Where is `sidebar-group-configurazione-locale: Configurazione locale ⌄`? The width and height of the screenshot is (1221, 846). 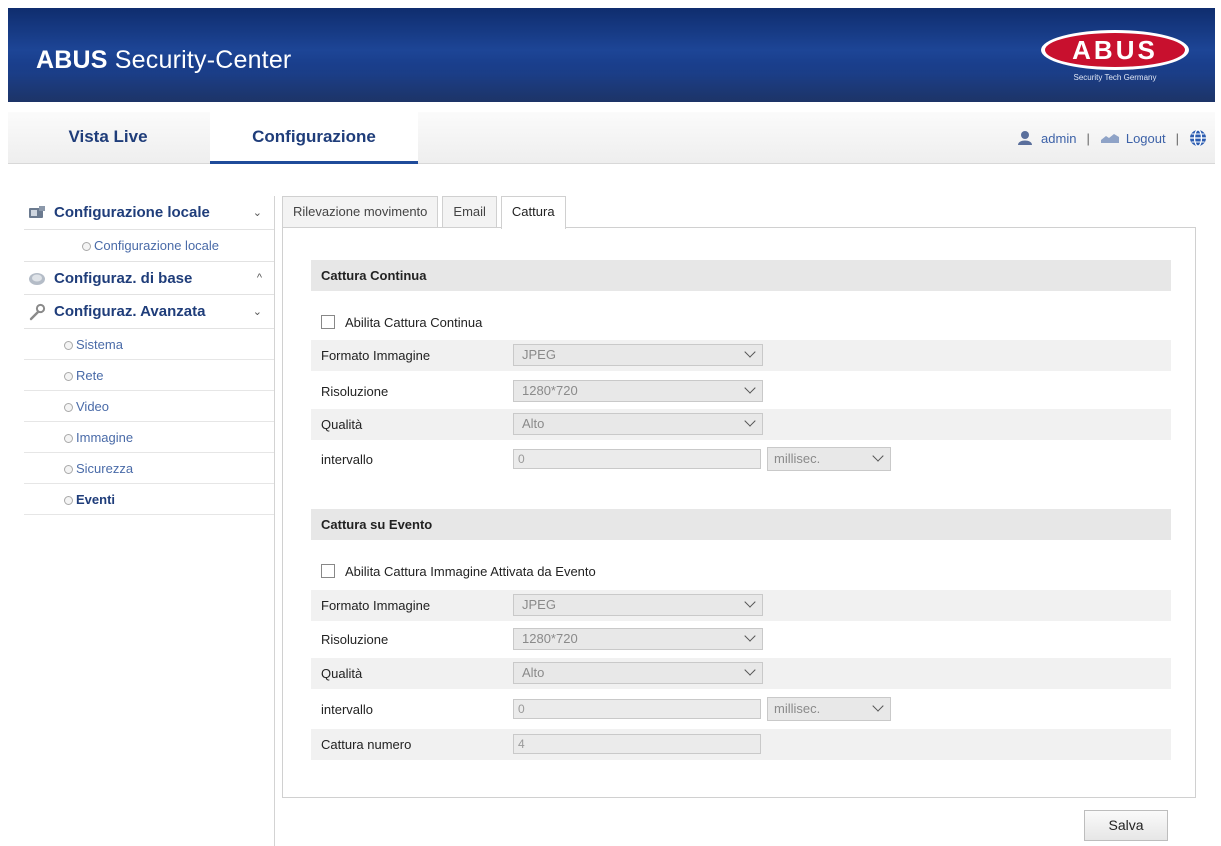 sidebar-group-configurazione-locale: Configurazione locale ⌄ is located at coordinates (149, 213).